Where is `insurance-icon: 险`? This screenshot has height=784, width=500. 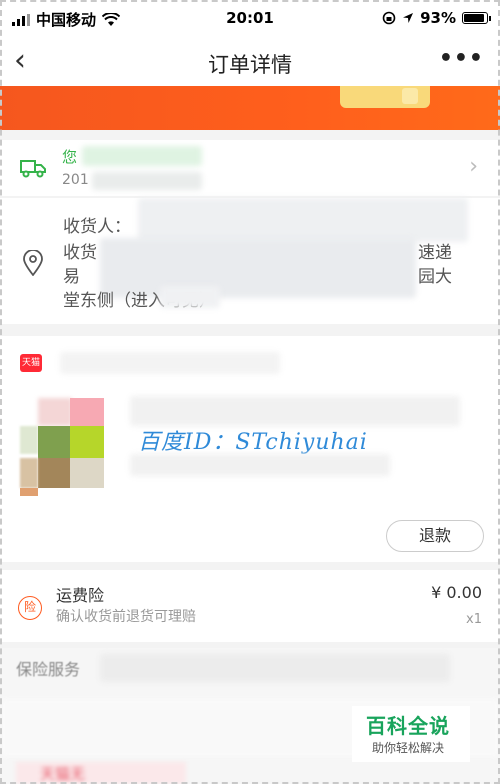
insurance-icon: 险 is located at coordinates (30, 608).